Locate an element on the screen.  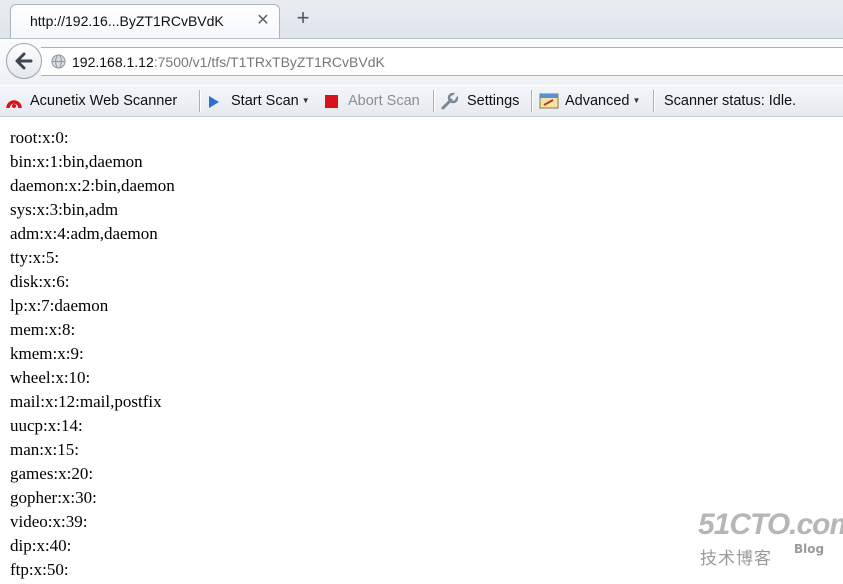
text-line: dip:x:40: is located at coordinates (41, 545).